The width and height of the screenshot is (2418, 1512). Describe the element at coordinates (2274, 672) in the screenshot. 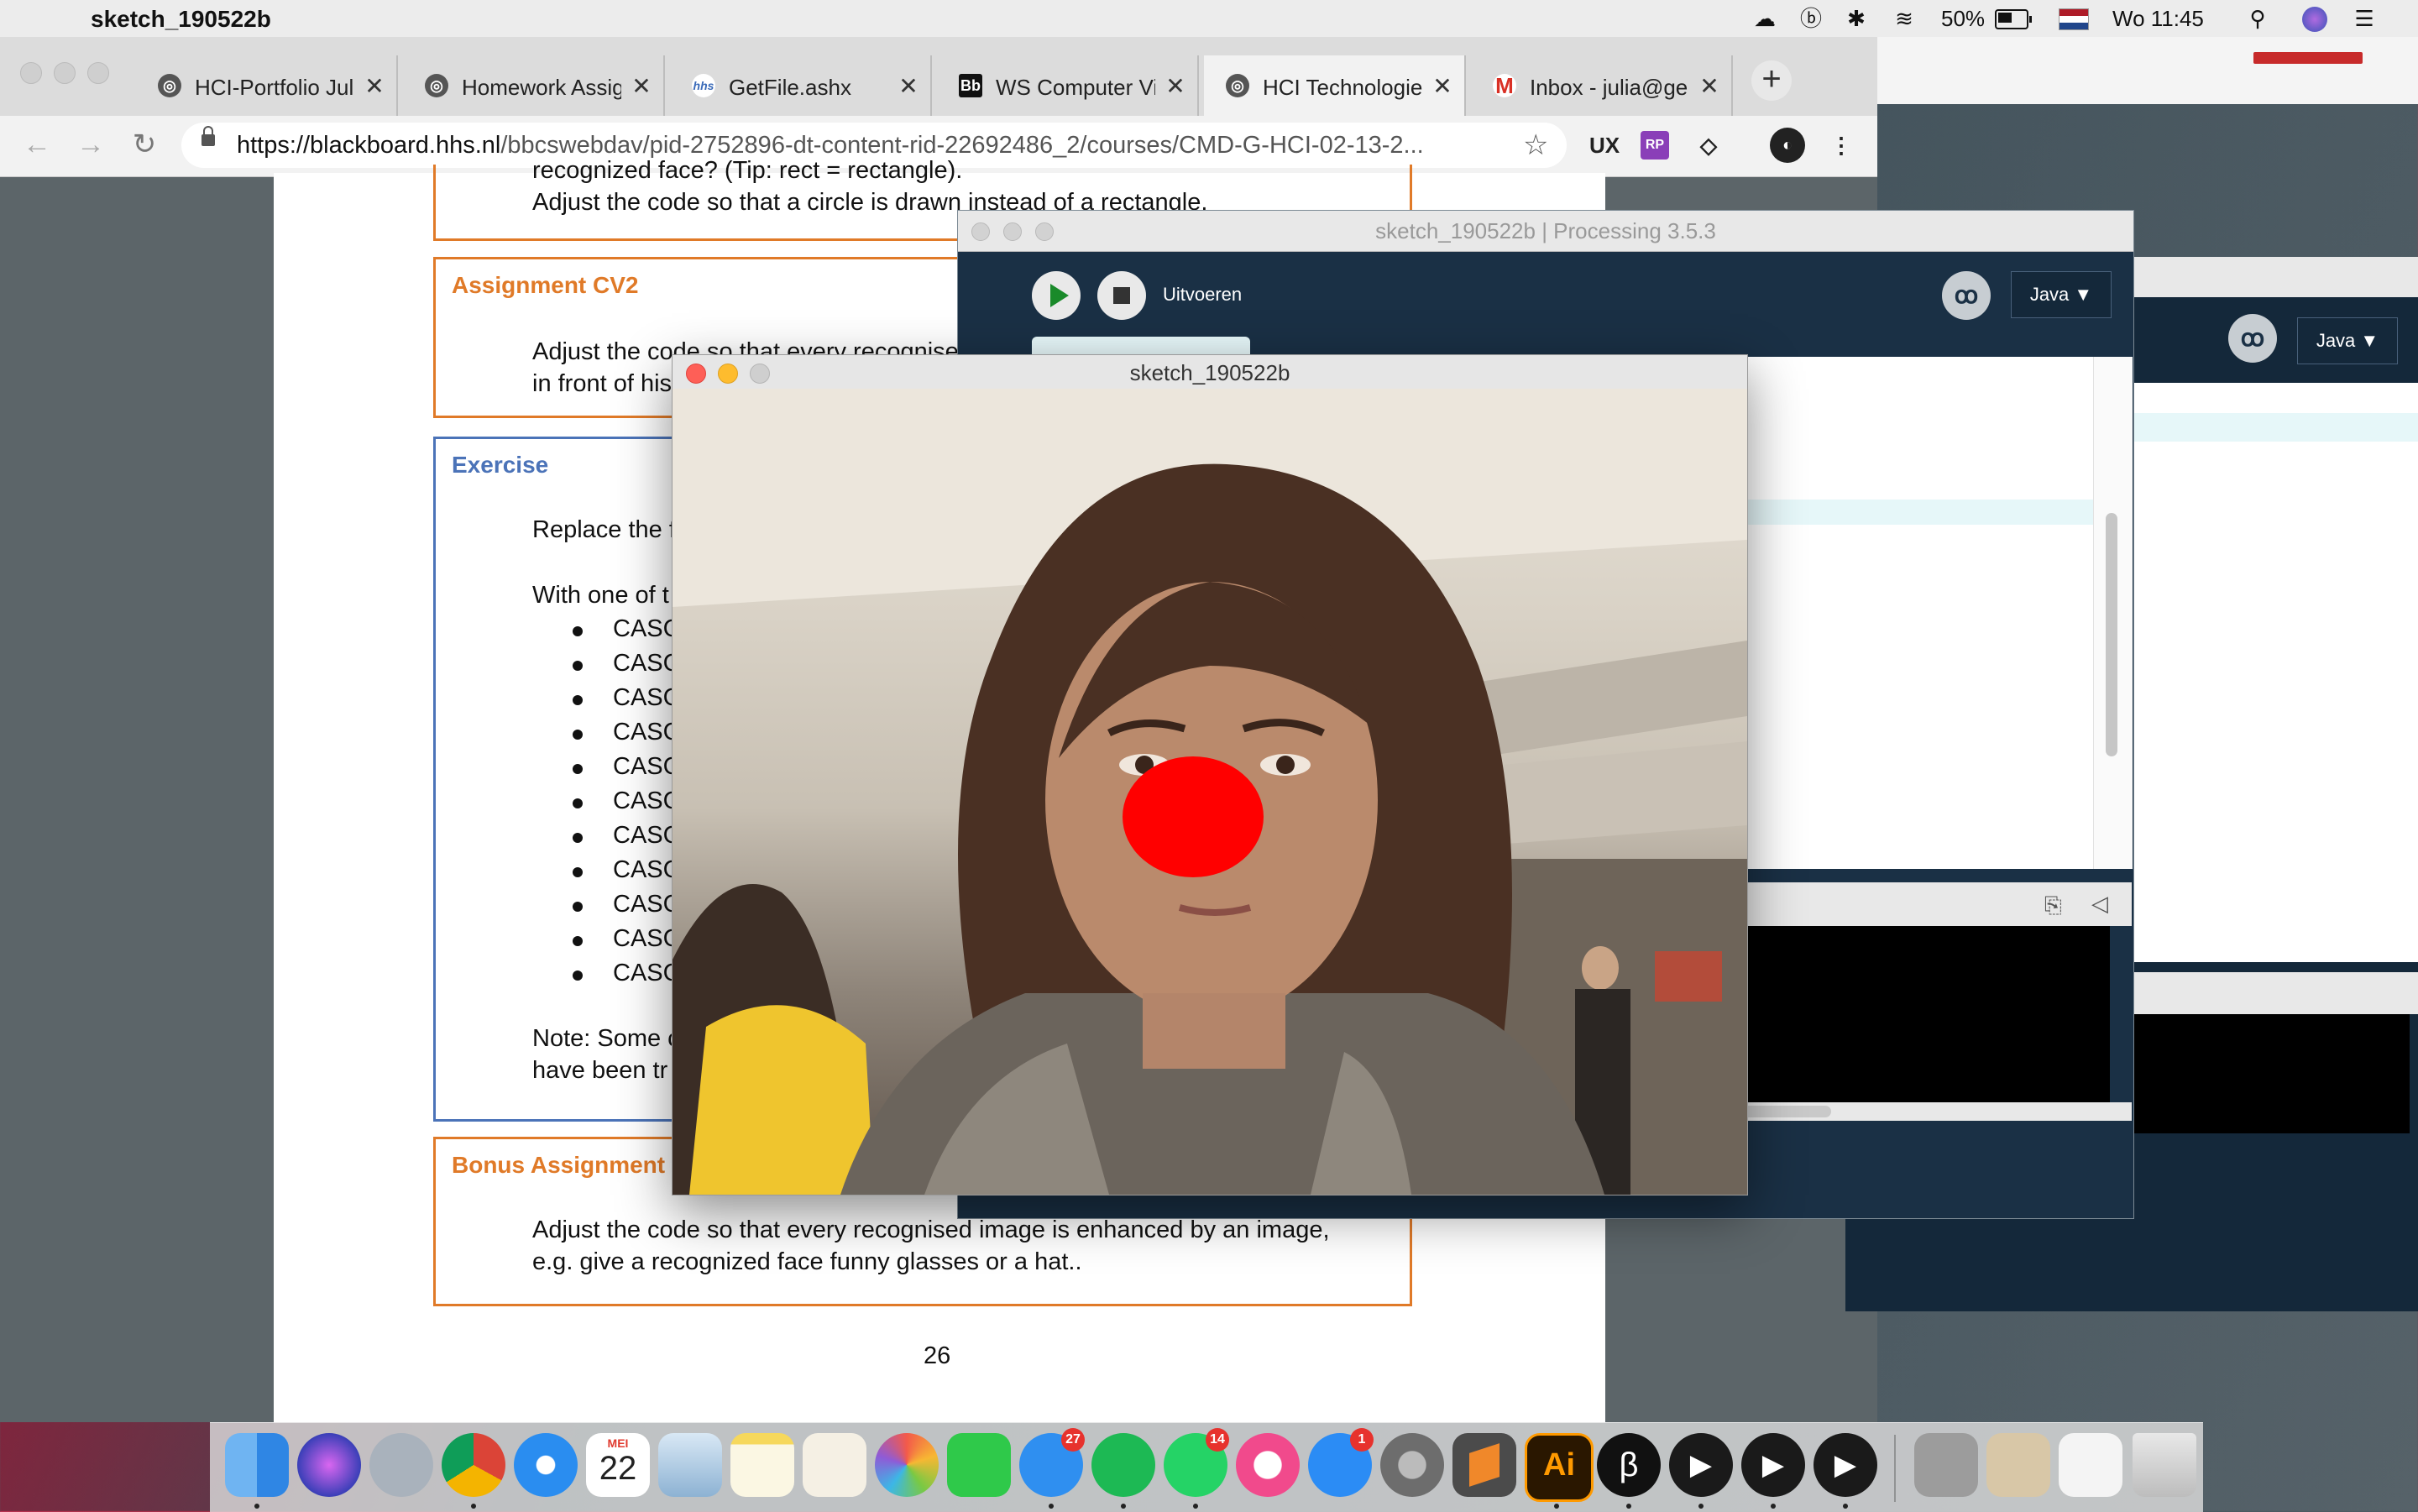

I see `ide-back-editor` at that location.